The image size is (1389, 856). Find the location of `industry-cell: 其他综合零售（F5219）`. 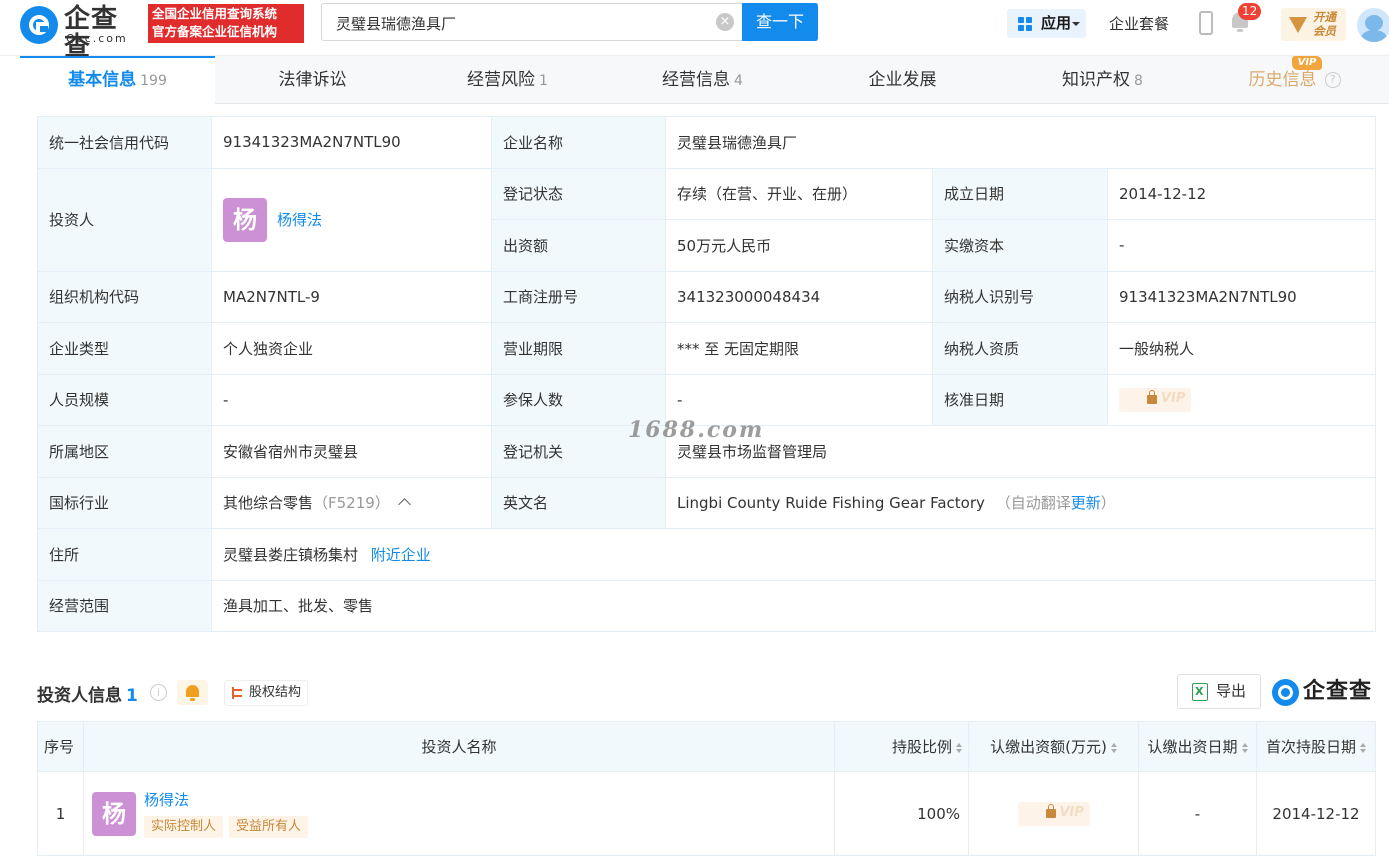

industry-cell: 其他综合零售（F5219） is located at coordinates (351, 502).